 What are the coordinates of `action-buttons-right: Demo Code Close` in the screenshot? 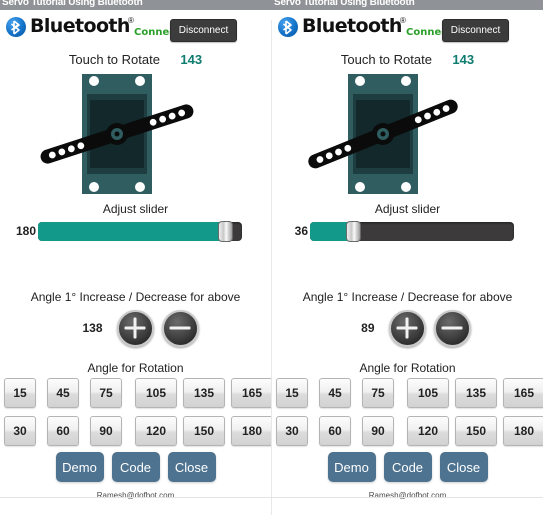 It's located at (407, 467).